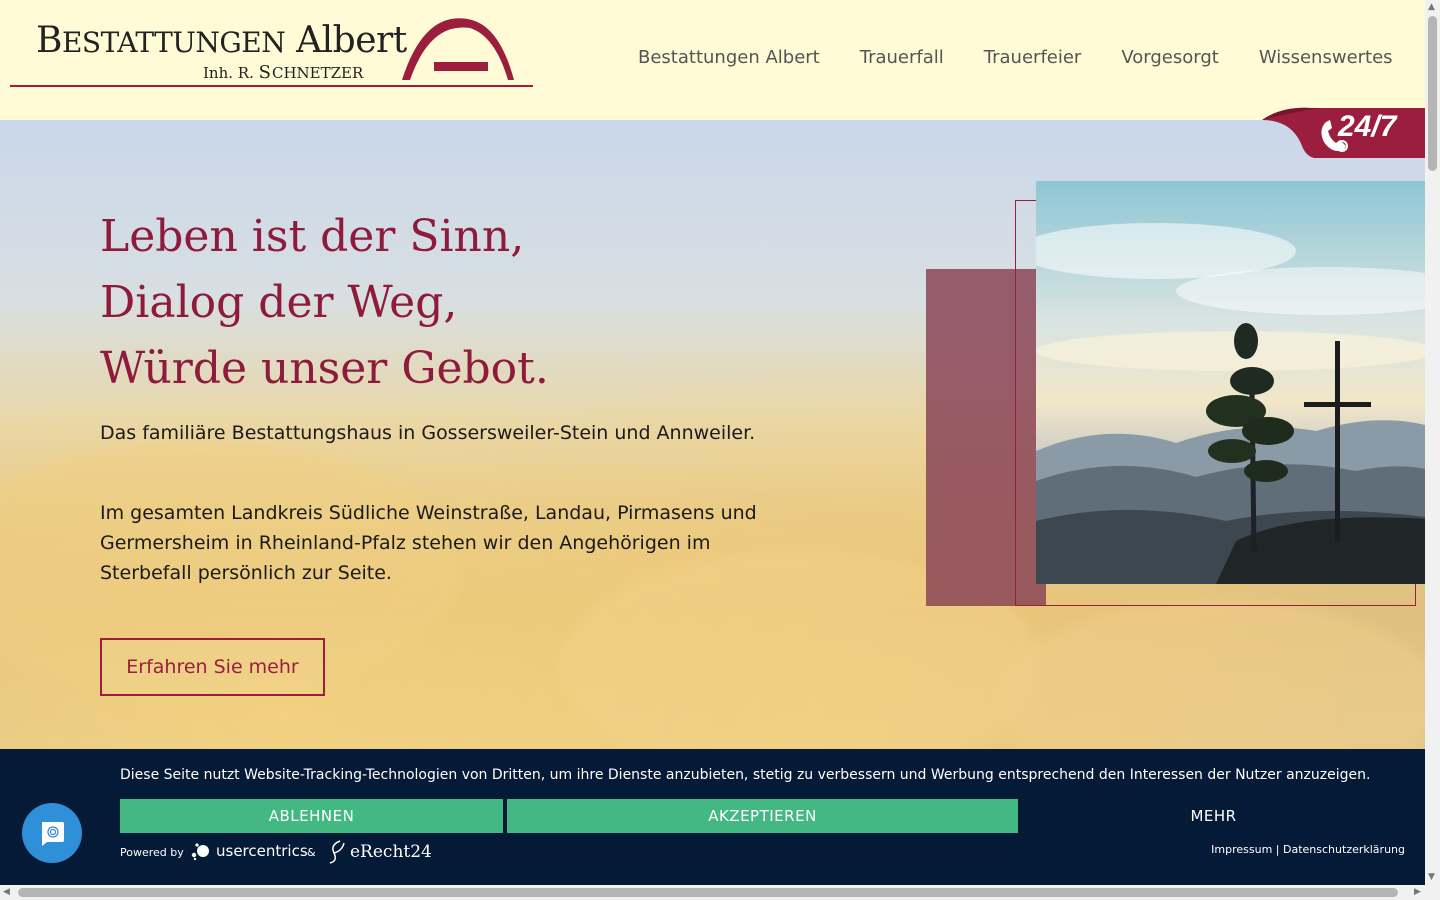  I want to click on nav-wissenswertes: Wissenswertes, so click(1326, 57).